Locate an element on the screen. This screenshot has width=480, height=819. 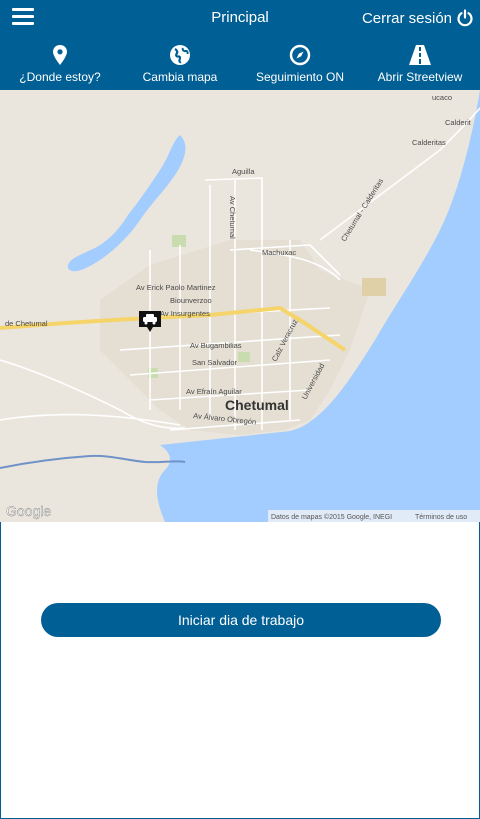
compass-icon is located at coordinates (300, 55).